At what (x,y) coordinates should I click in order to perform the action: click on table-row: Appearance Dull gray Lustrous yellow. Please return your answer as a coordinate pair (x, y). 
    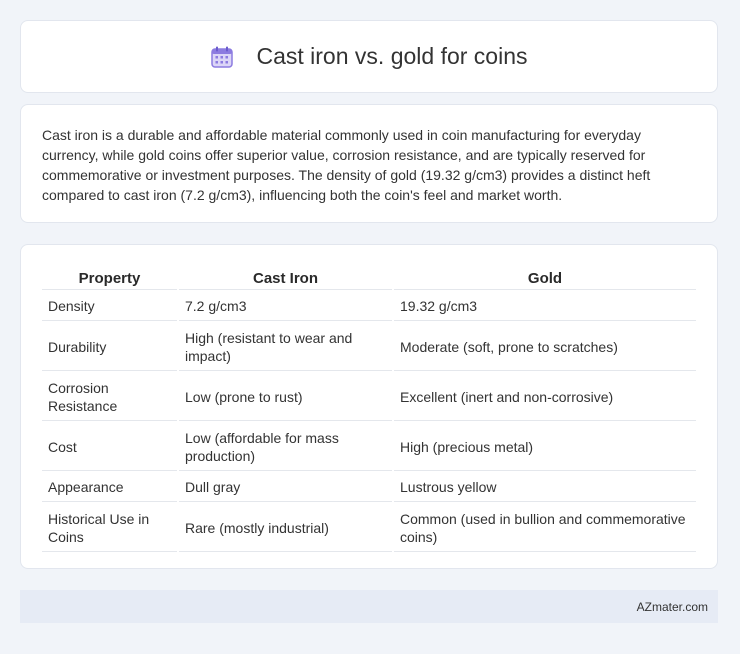
    Looking at the image, I should click on (369, 487).